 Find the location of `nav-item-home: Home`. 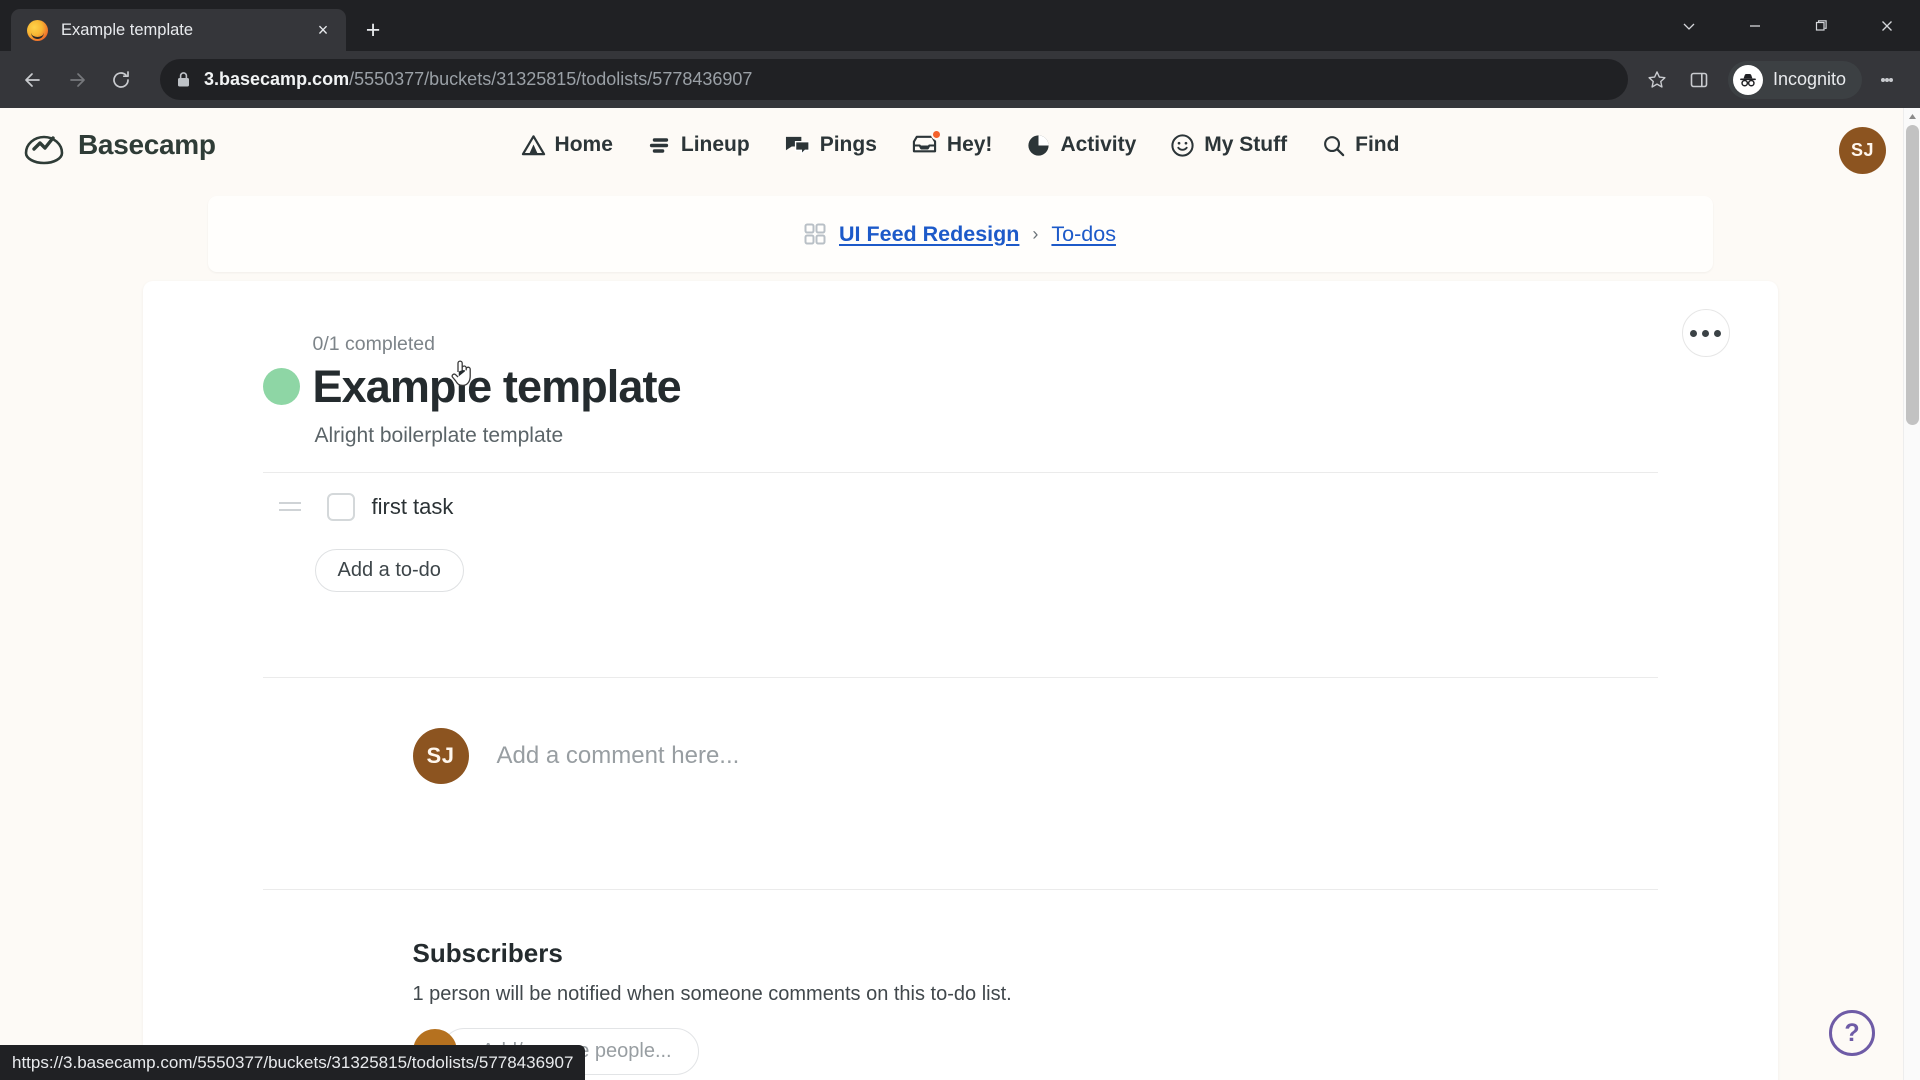

nav-item-home: Home is located at coordinates (567, 145).